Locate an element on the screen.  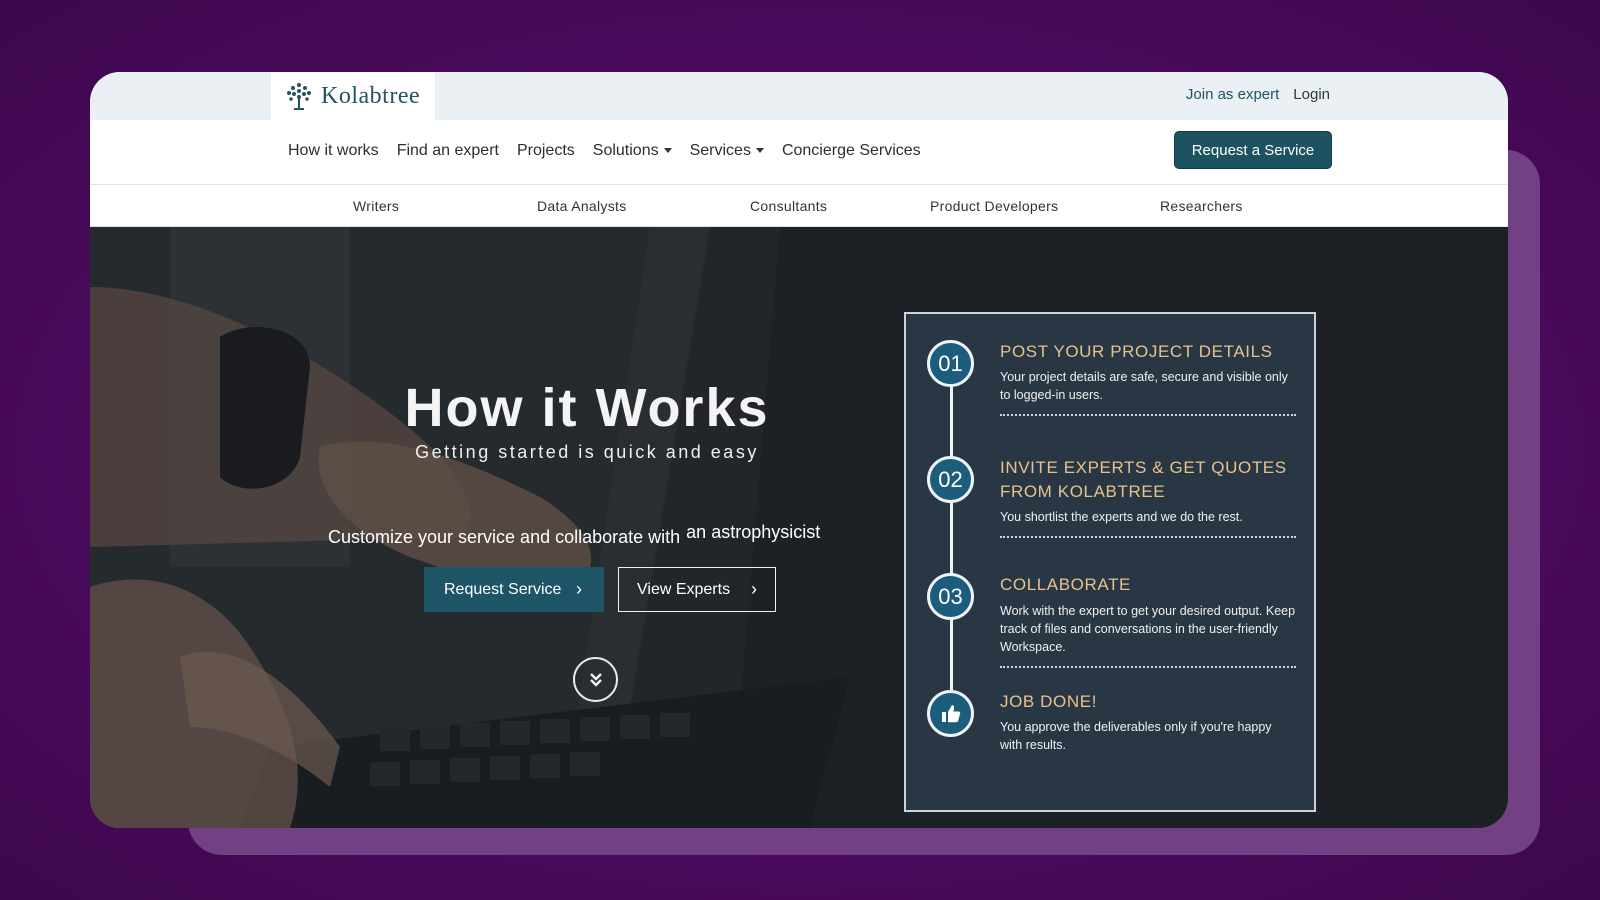
nav-item-solutions: Solutions is located at coordinates (632, 151).